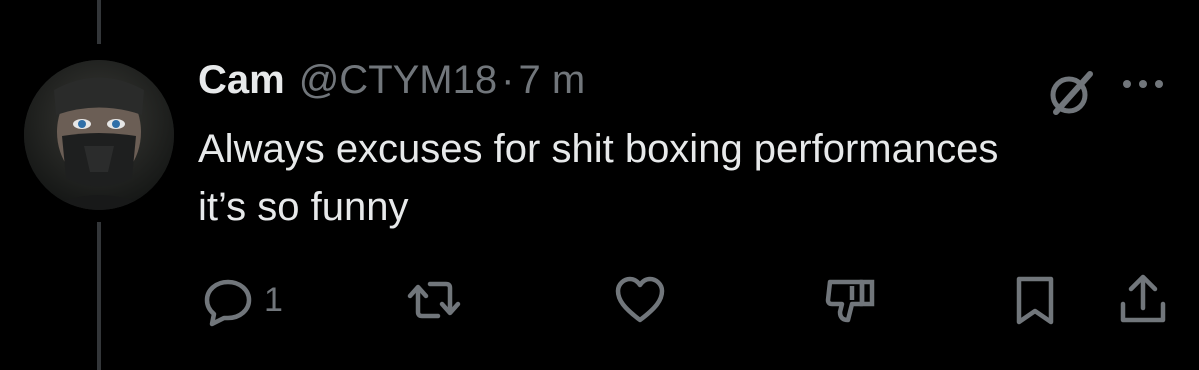 The width and height of the screenshot is (1199, 370). What do you see at coordinates (273, 299) in the screenshot?
I see `reply-count: 1` at bounding box center [273, 299].